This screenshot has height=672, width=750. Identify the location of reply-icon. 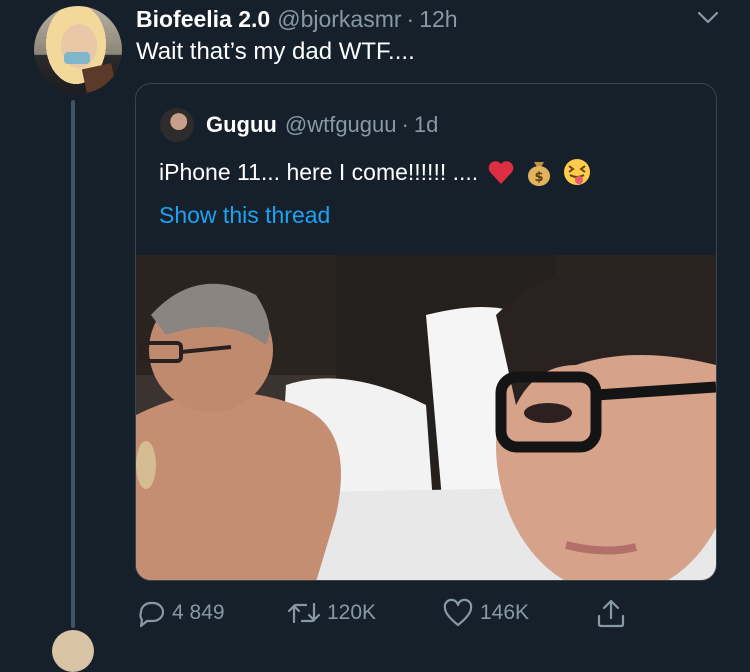
(152, 614).